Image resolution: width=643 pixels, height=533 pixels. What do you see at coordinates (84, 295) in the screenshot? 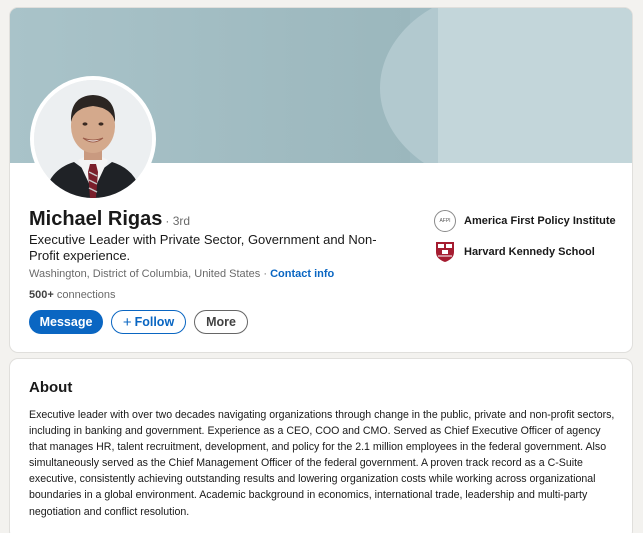
I see `connections-label: connections` at bounding box center [84, 295].